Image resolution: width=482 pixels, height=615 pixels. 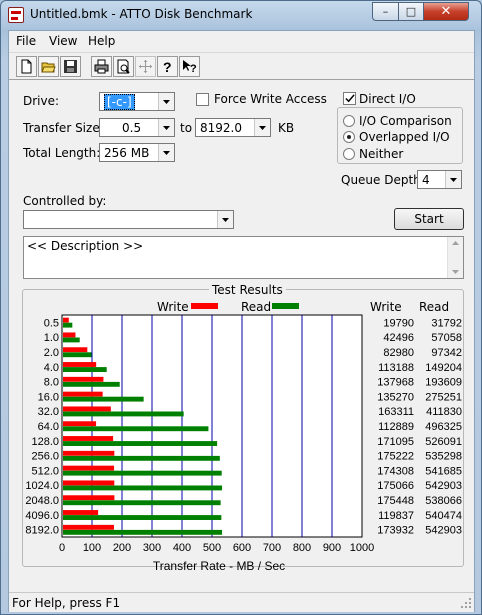 I want to click on description-text: << Description >>, so click(x=85, y=246).